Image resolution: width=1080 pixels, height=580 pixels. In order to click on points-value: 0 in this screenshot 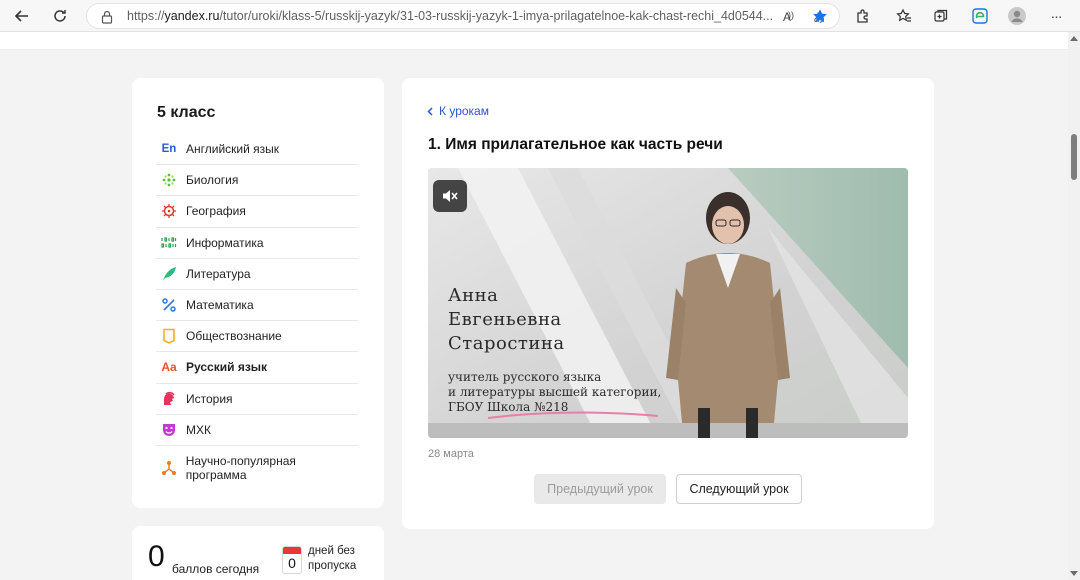, I will do `click(156, 556)`.